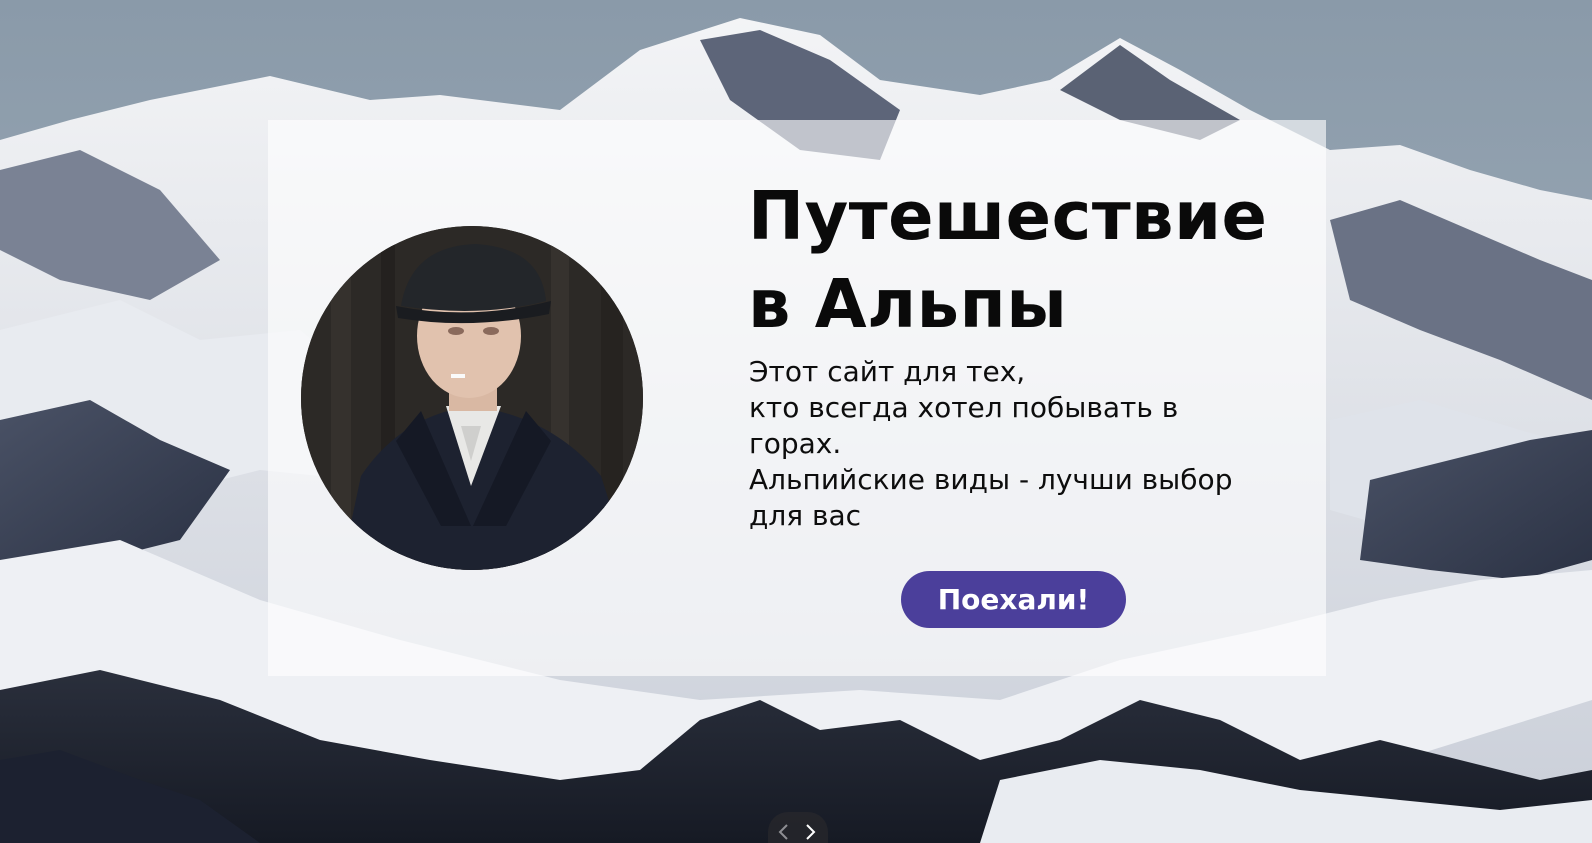  Describe the element at coordinates (908, 304) in the screenshot. I see `title-line-2: в Альпы` at that location.